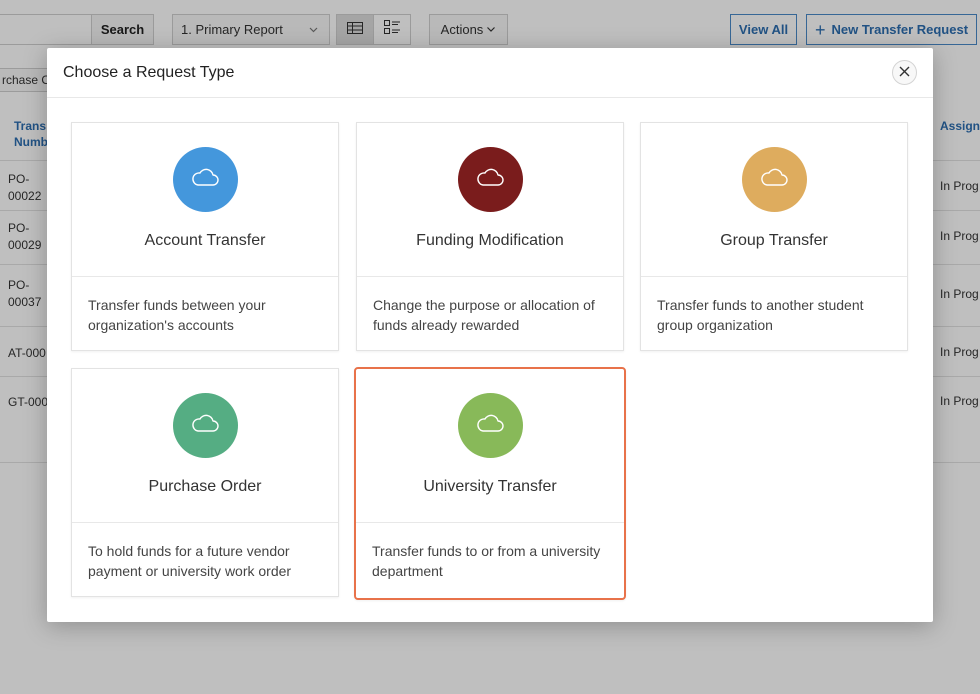  What do you see at coordinates (205, 240) in the screenshot?
I see `card-title: Account Transfer` at bounding box center [205, 240].